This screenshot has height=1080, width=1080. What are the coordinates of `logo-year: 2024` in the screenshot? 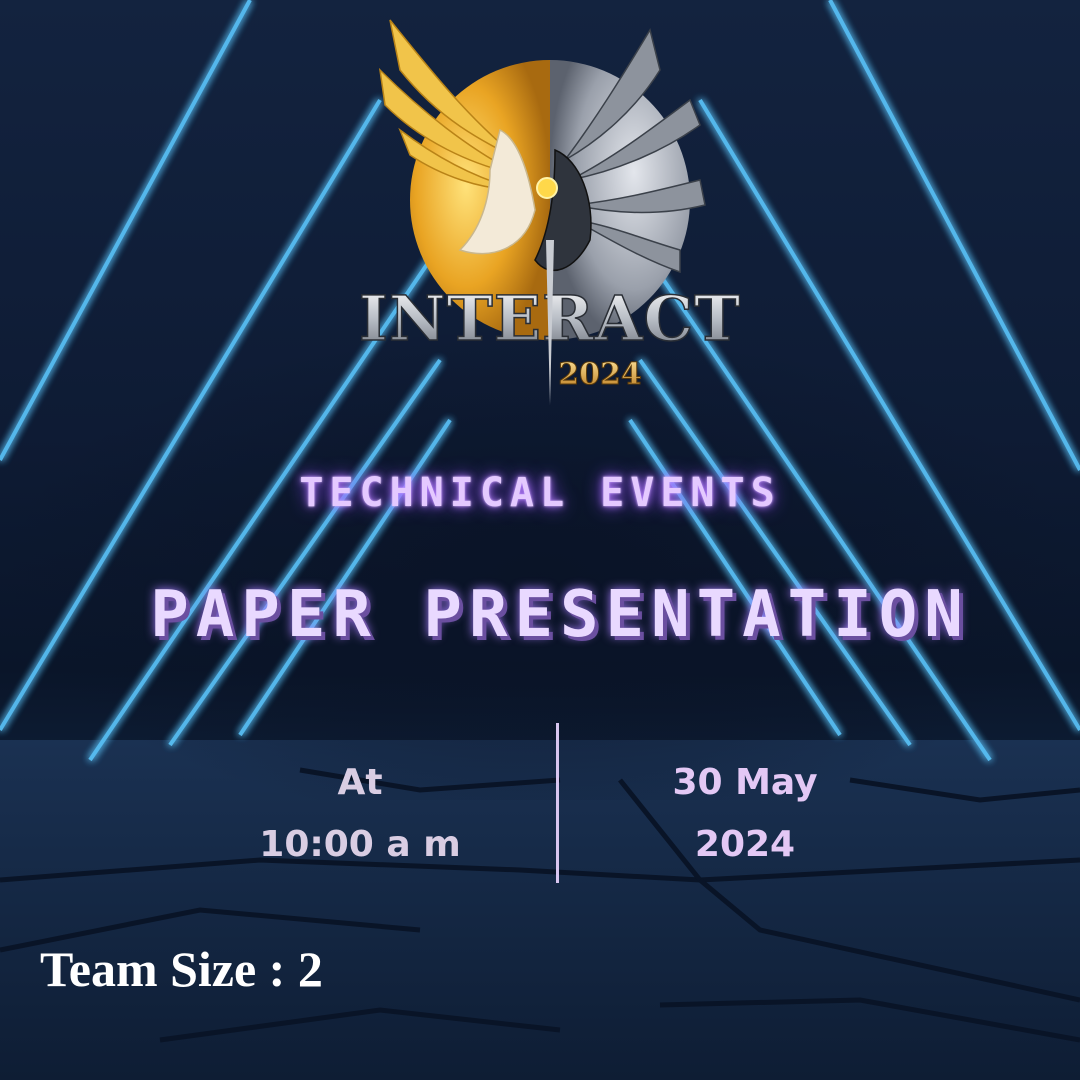 It's located at (600, 374).